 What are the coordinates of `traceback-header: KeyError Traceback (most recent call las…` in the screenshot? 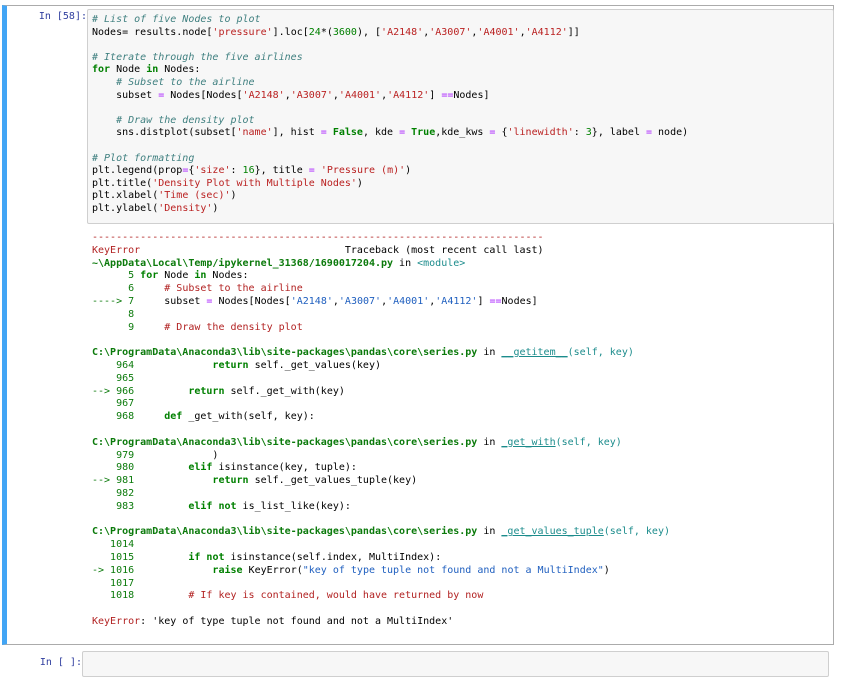 It's located at (318, 250).